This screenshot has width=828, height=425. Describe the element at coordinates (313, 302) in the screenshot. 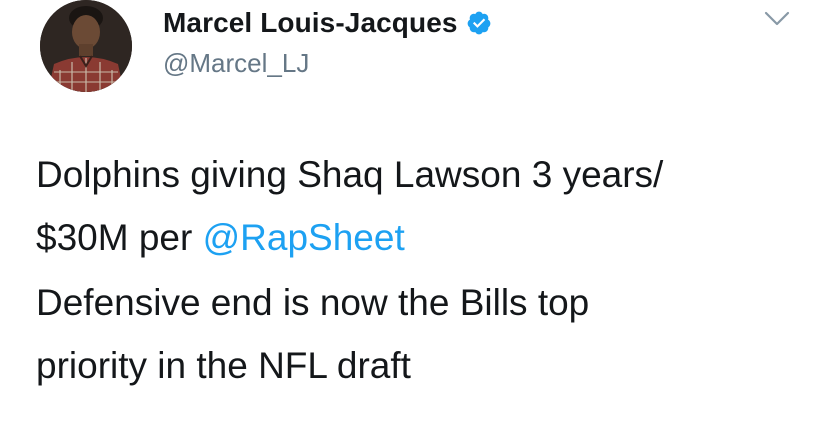

I see `tweet-text-line: Defensive end is now the Bills top` at that location.